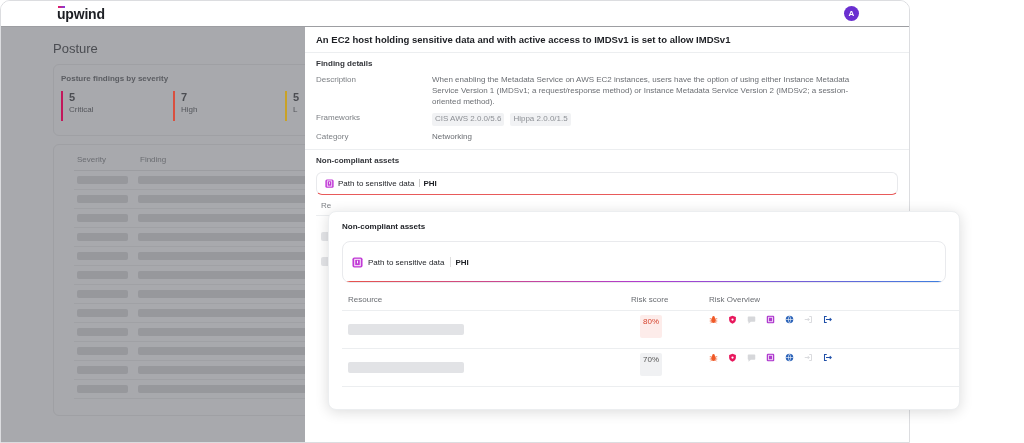 The width and height of the screenshot is (1024, 443). What do you see at coordinates (81, 13) in the screenshot?
I see `logo: upwind` at bounding box center [81, 13].